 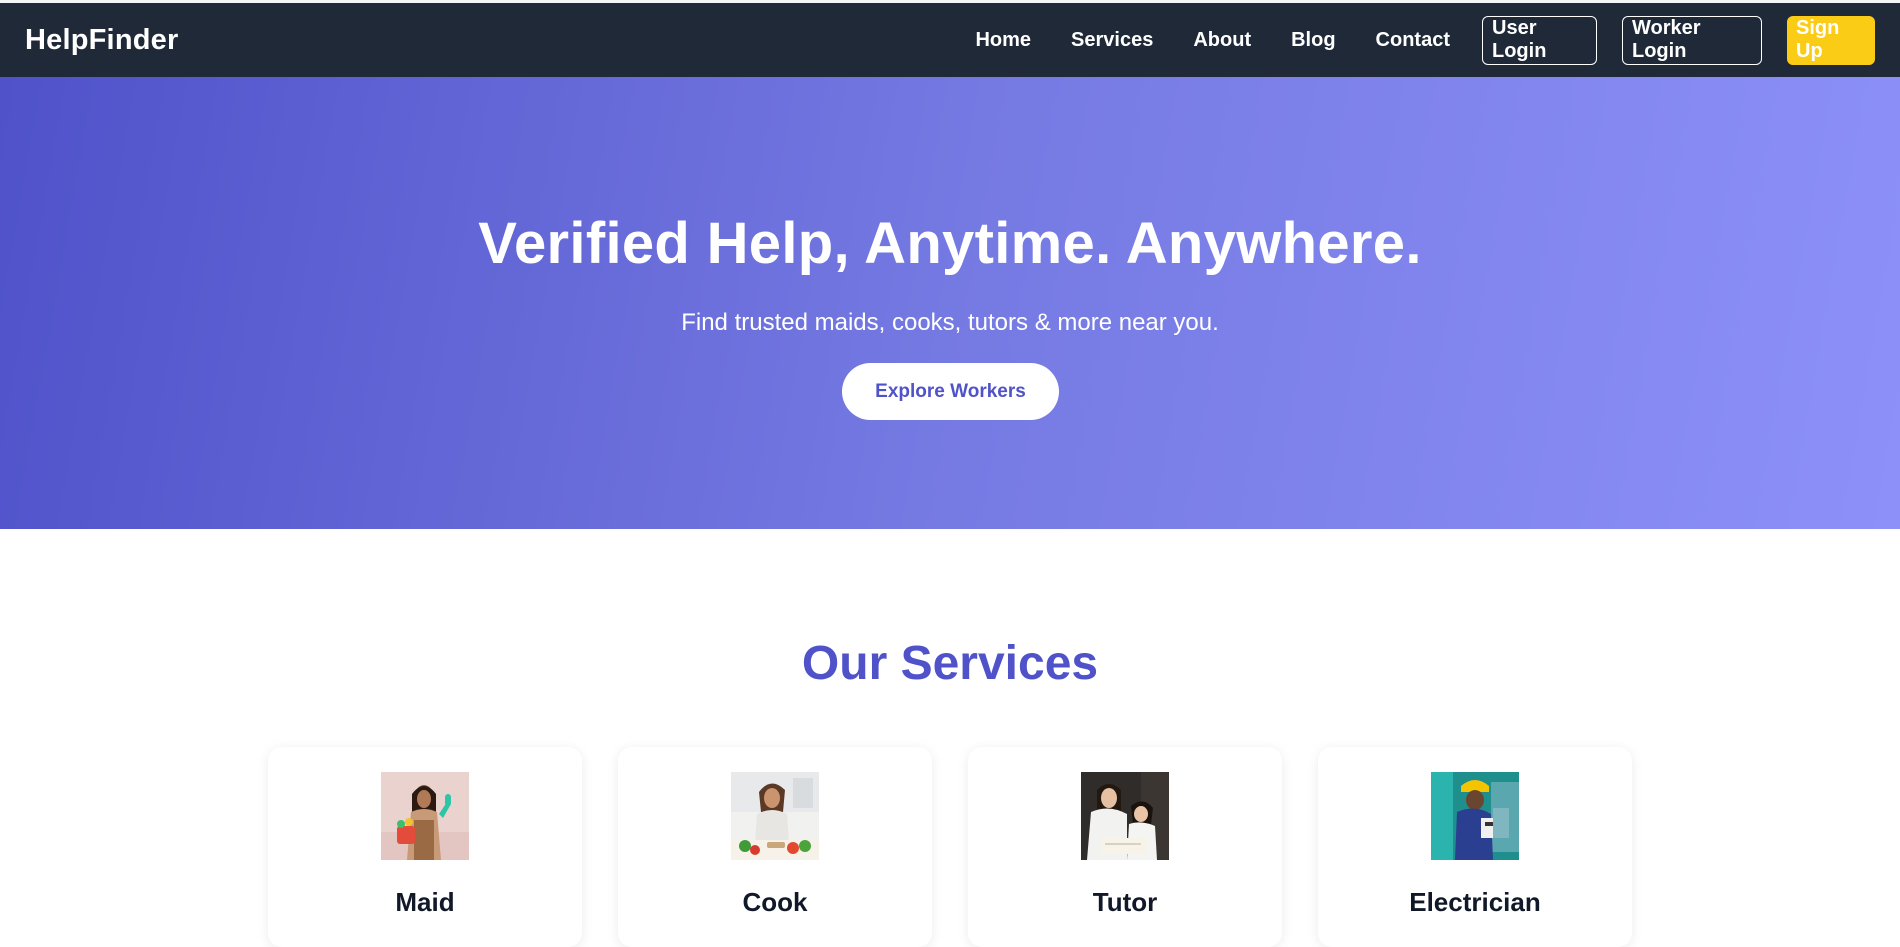 I want to click on electrician-photo, so click(x=1475, y=816).